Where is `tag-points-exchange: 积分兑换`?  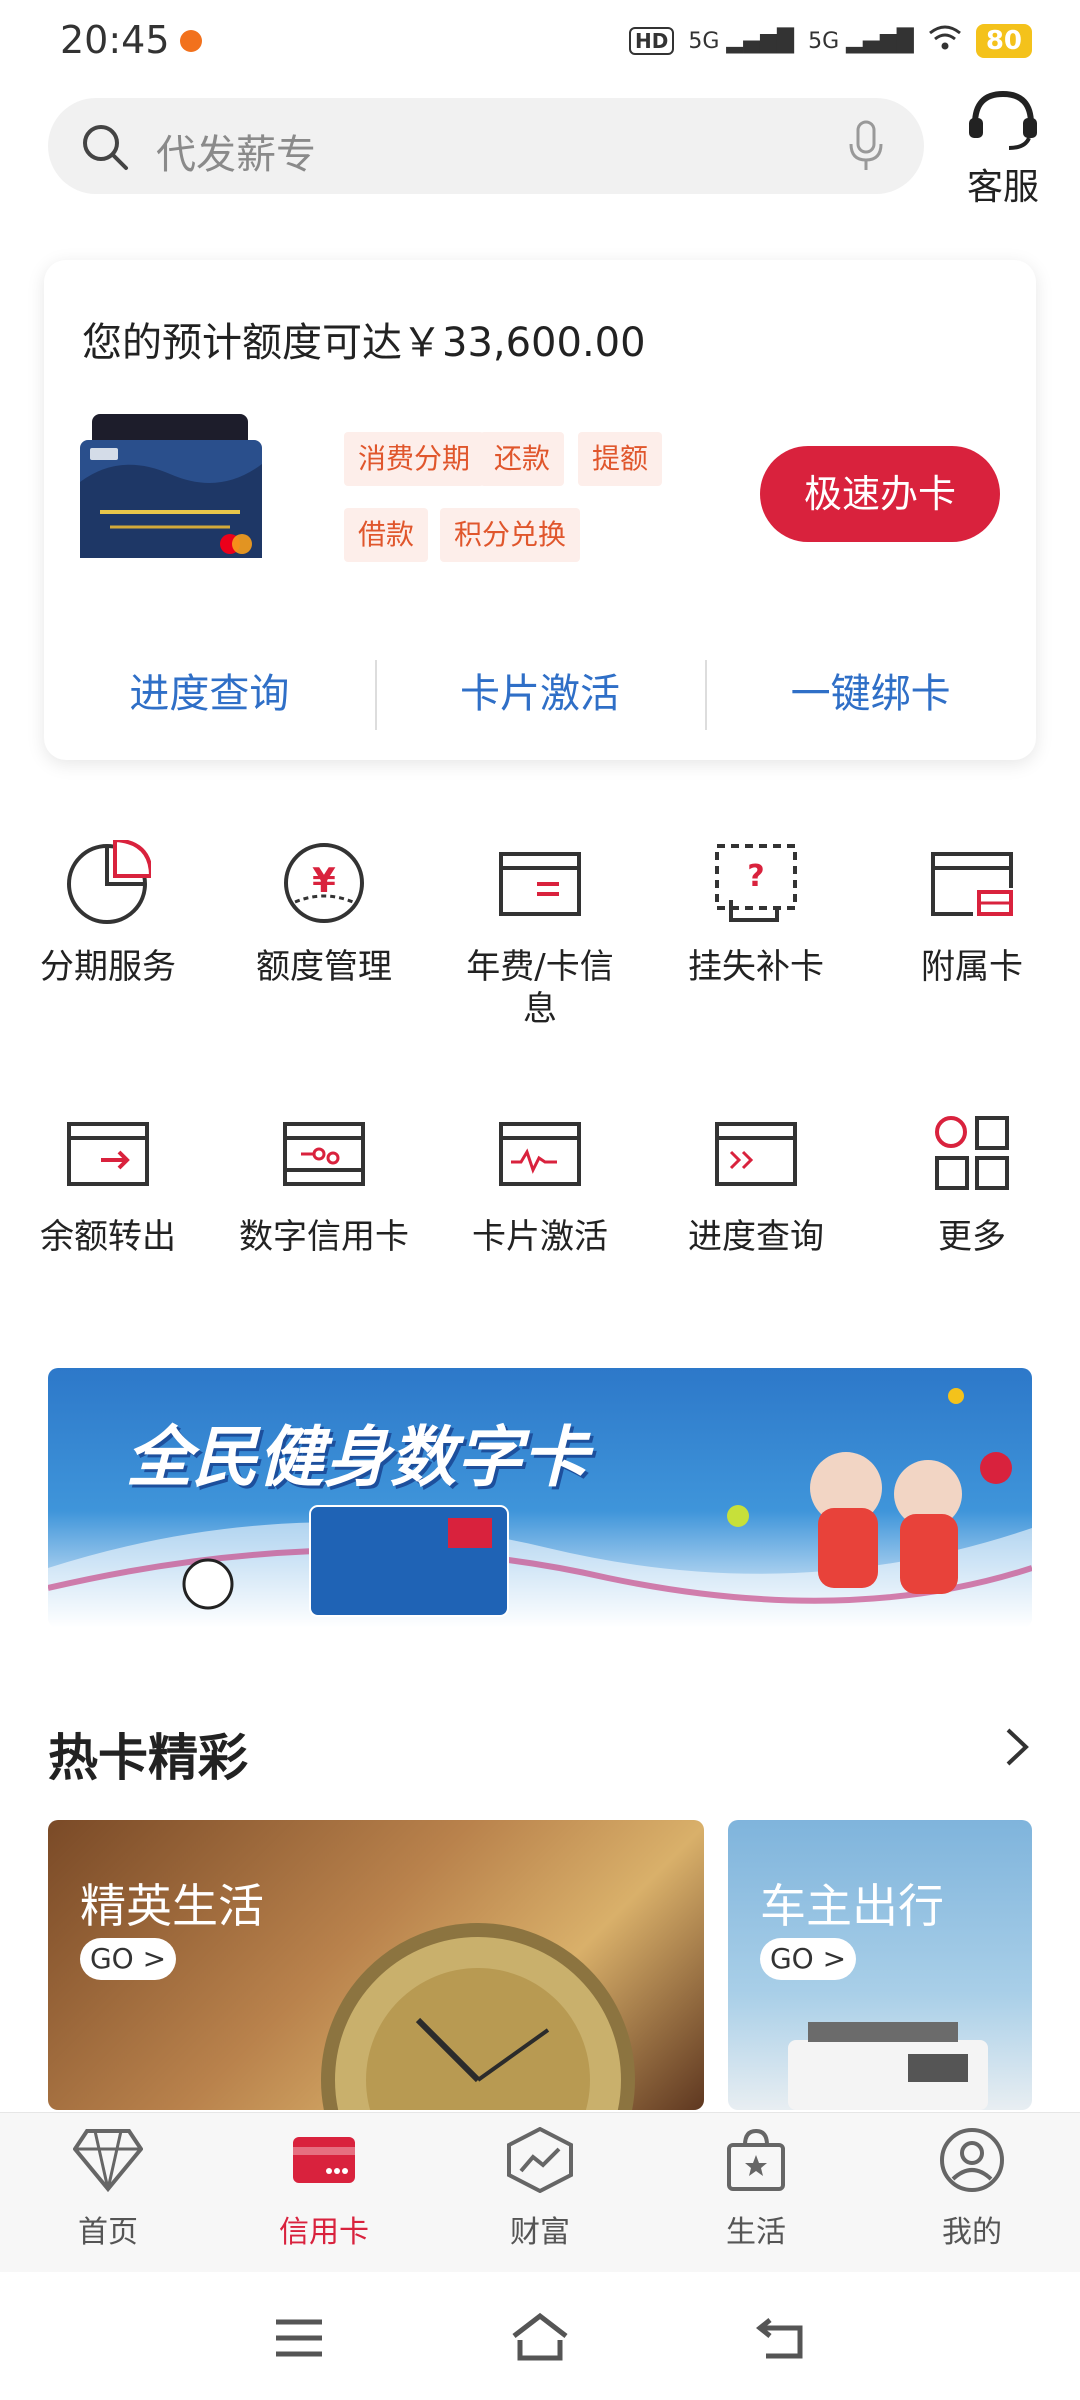
tag-points-exchange: 积分兑换 is located at coordinates (510, 535).